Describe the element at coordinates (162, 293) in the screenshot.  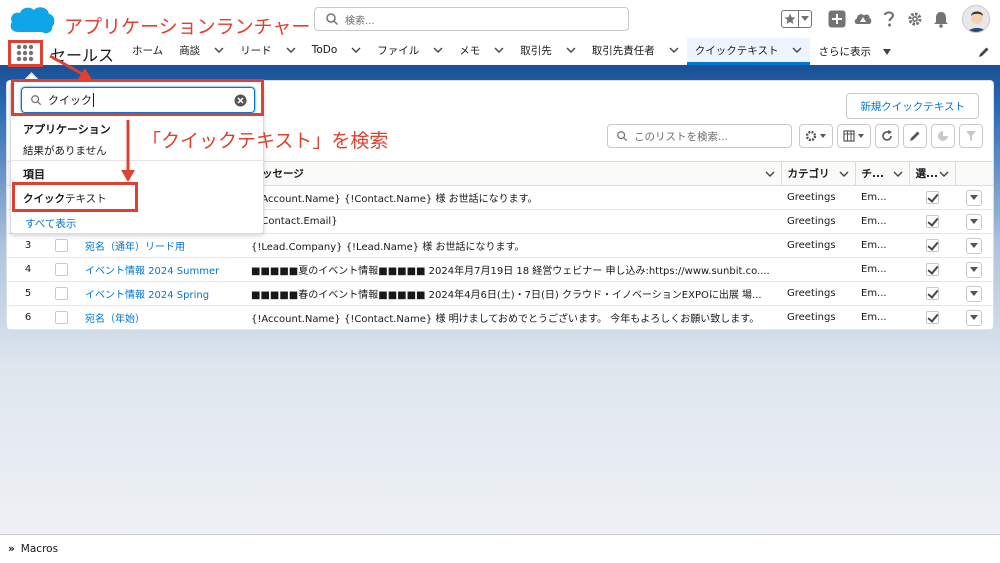
I see `quick-text-name-link: イベント情報 2024 Spring` at that location.